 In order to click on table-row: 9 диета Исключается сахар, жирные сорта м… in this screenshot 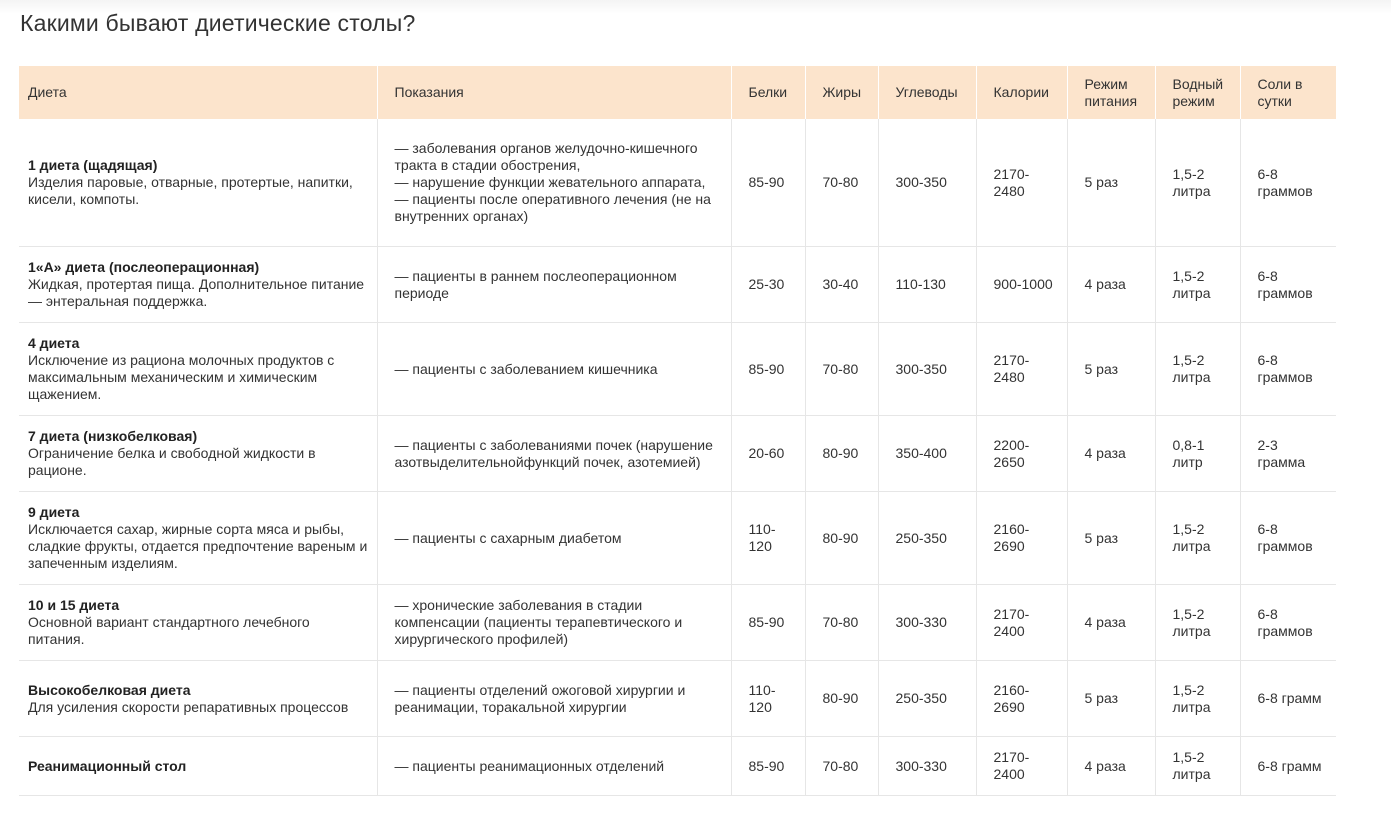, I will do `click(677, 538)`.